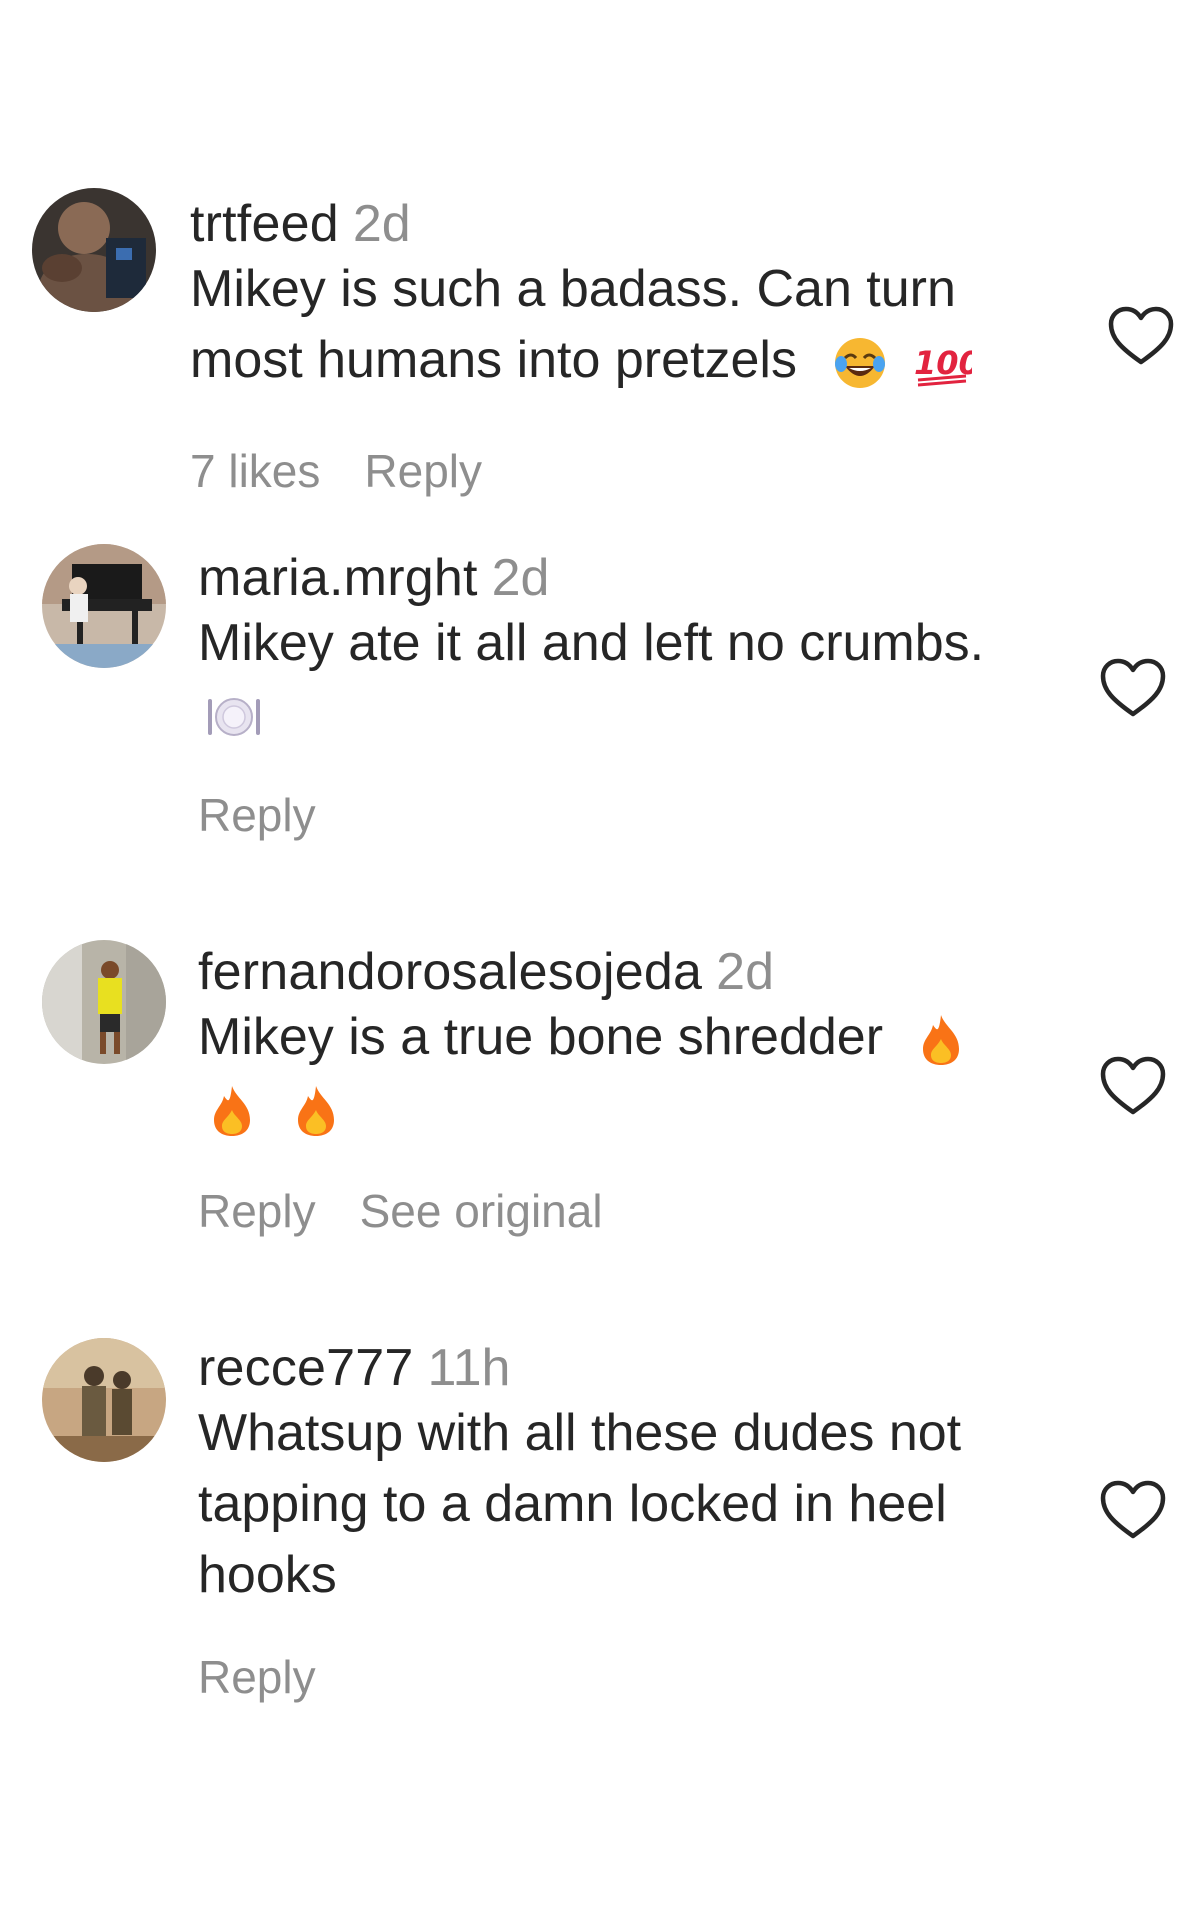 The image size is (1200, 1920). Describe the element at coordinates (264, 224) in the screenshot. I see `username: trtfeed` at that location.